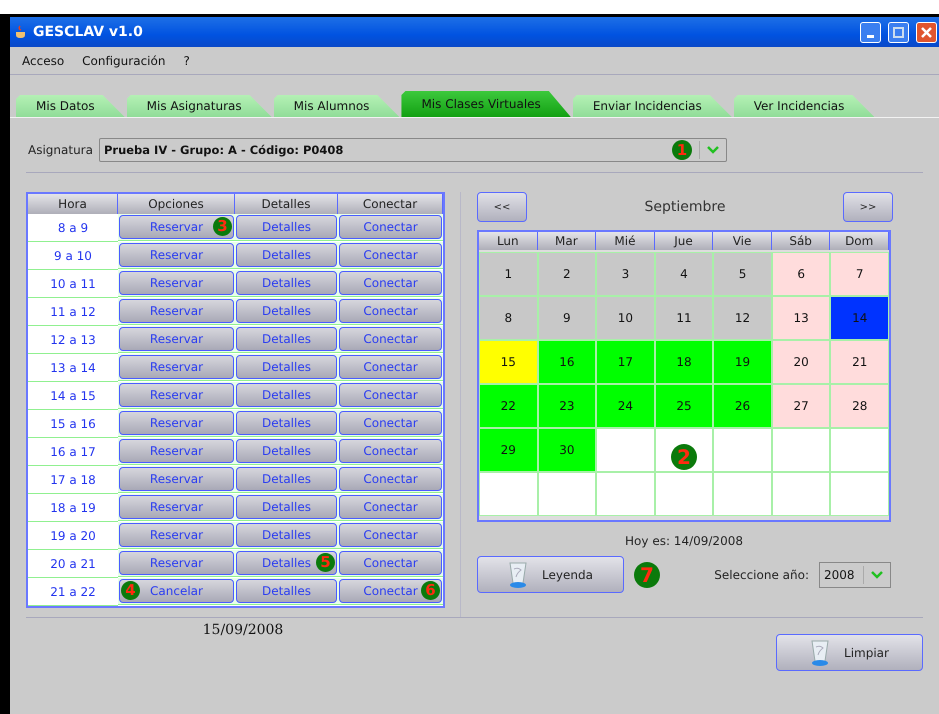 This screenshot has width=939, height=714. I want to click on glass-icon, so click(518, 574).